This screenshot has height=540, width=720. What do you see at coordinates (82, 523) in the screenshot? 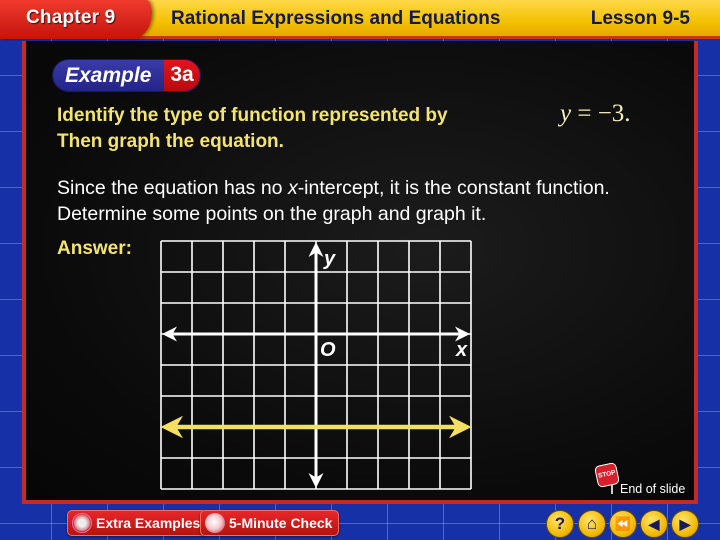
I see `computer-icon` at bounding box center [82, 523].